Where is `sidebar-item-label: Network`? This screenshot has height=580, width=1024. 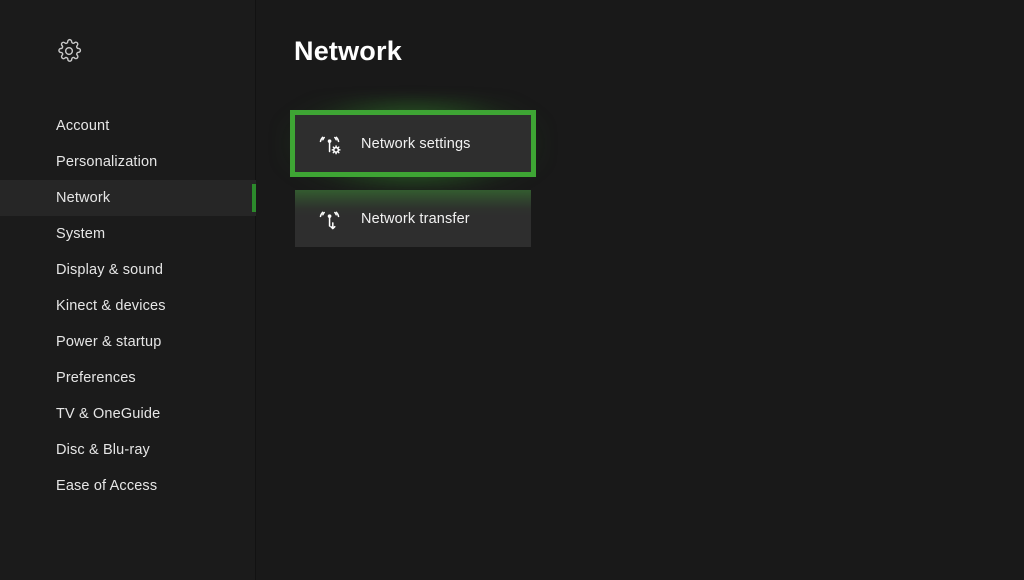 sidebar-item-label: Network is located at coordinates (83, 198).